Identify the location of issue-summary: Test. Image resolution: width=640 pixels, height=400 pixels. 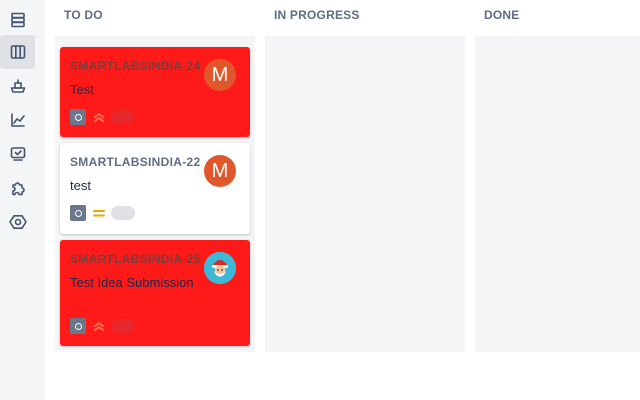
(82, 89).